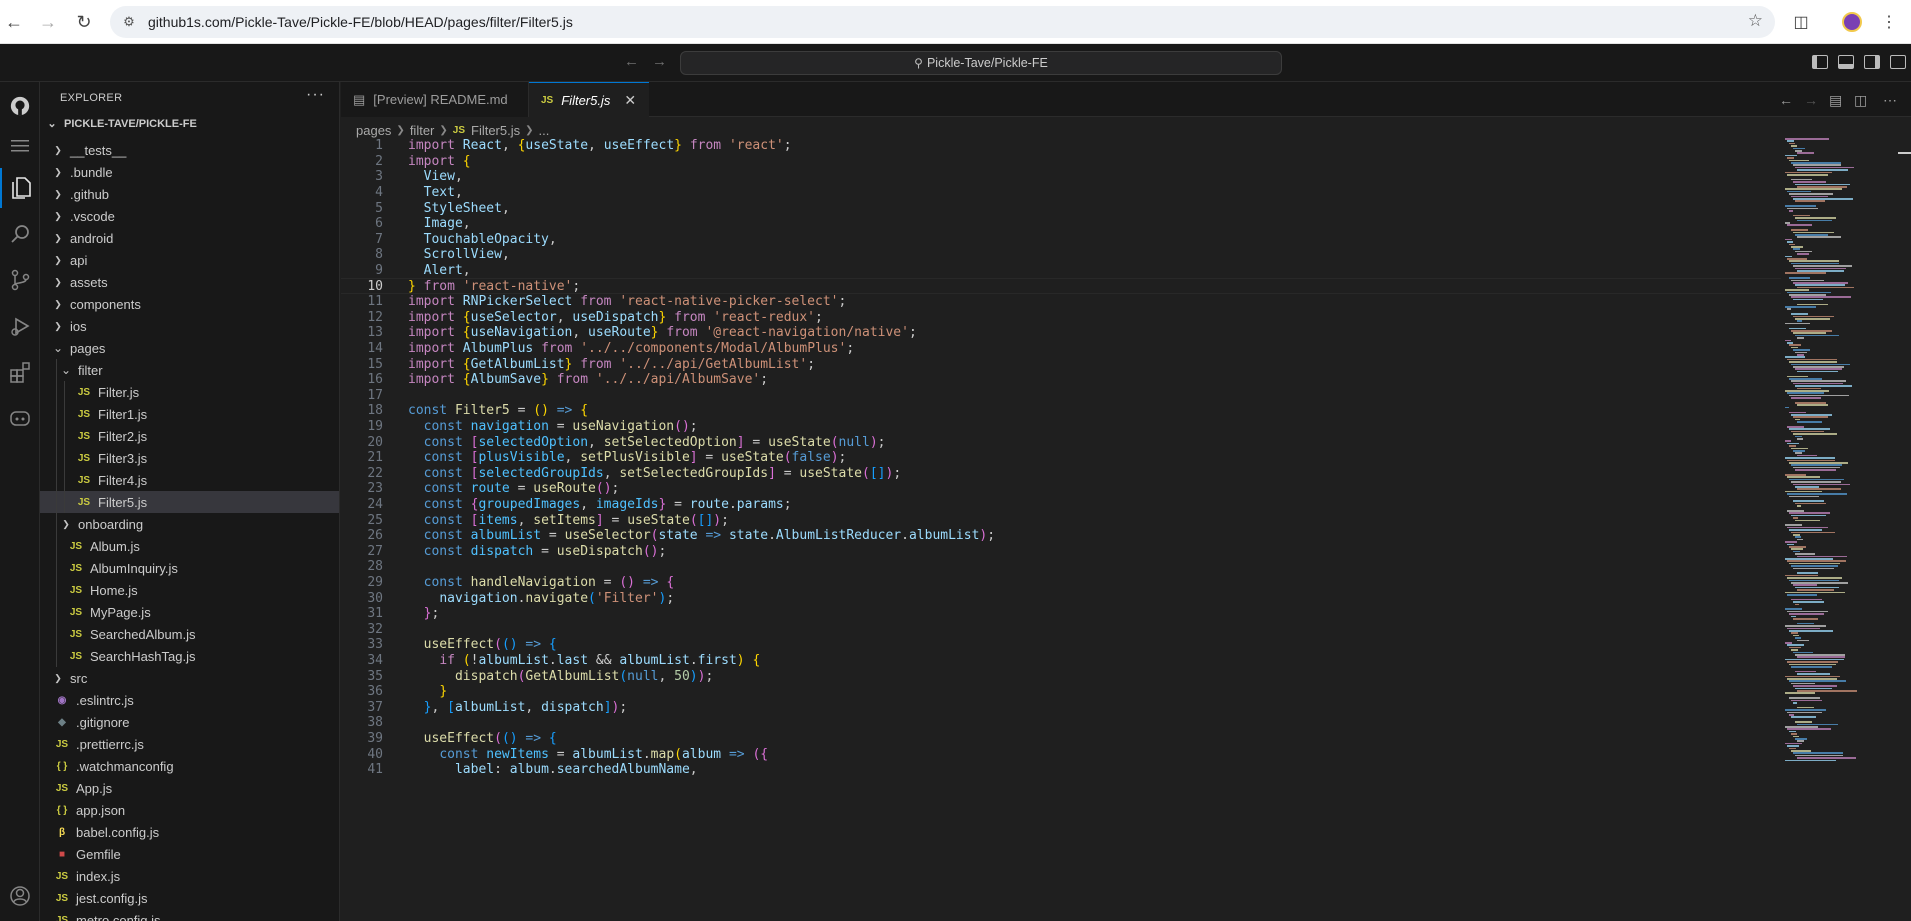 This screenshot has height=921, width=1911. What do you see at coordinates (1061, 162) in the screenshot?
I see `code-line: 2 import {` at bounding box center [1061, 162].